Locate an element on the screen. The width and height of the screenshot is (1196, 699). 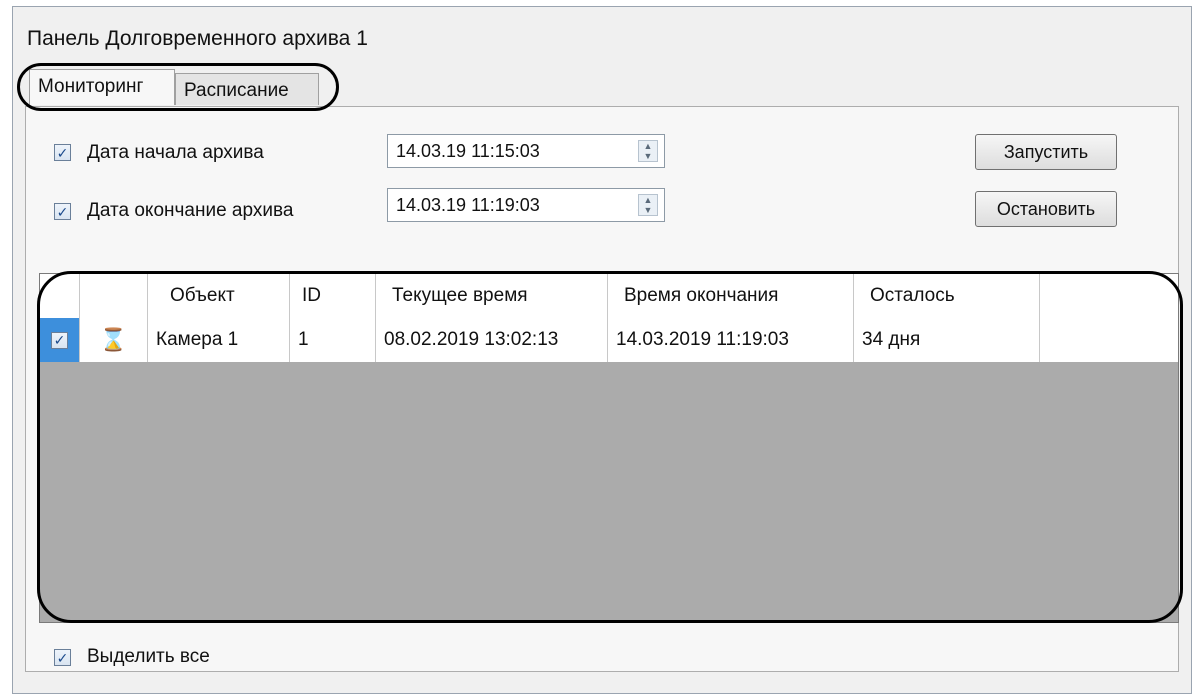
tab-highlight-outline is located at coordinates (178, 87).